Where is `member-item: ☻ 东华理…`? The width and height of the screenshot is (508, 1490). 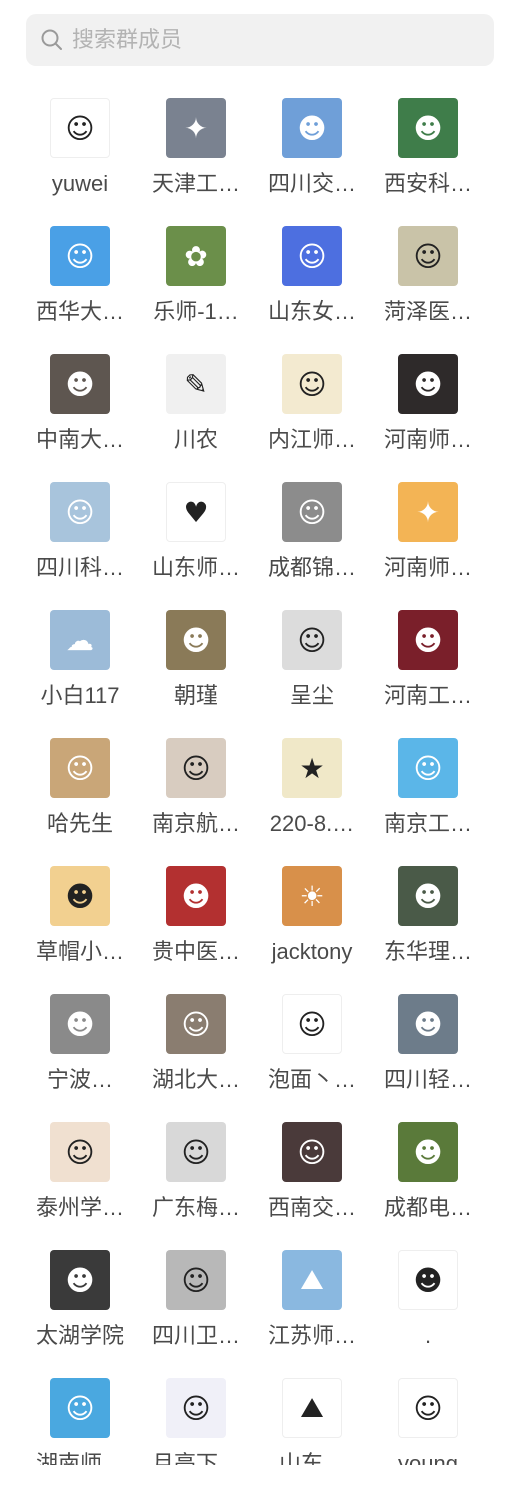 member-item: ☻ 东华理… is located at coordinates (428, 930).